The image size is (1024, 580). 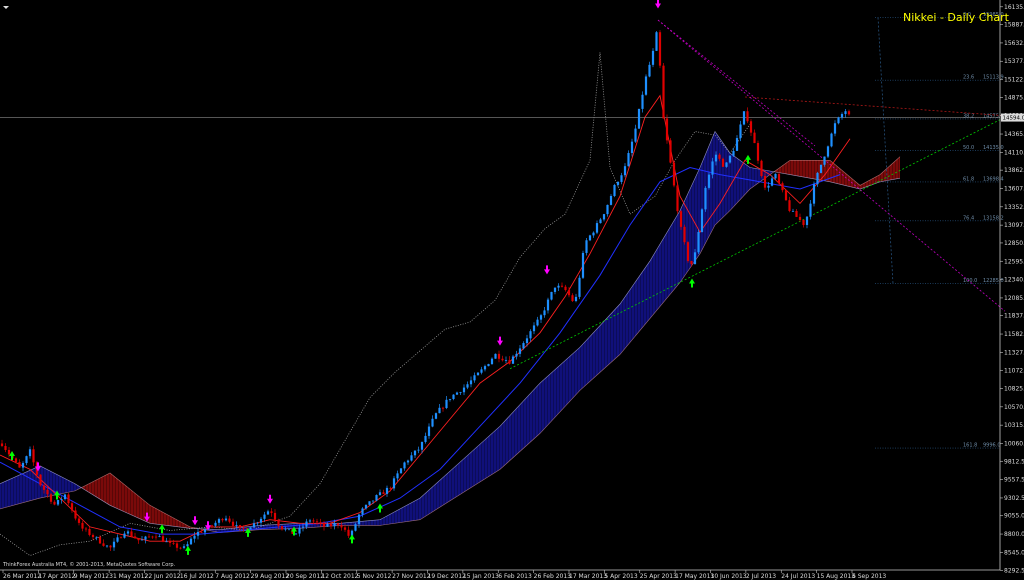 What do you see at coordinates (1014, 316) in the screenshot?
I see `y-tick-label: 11837.5` at bounding box center [1014, 316].